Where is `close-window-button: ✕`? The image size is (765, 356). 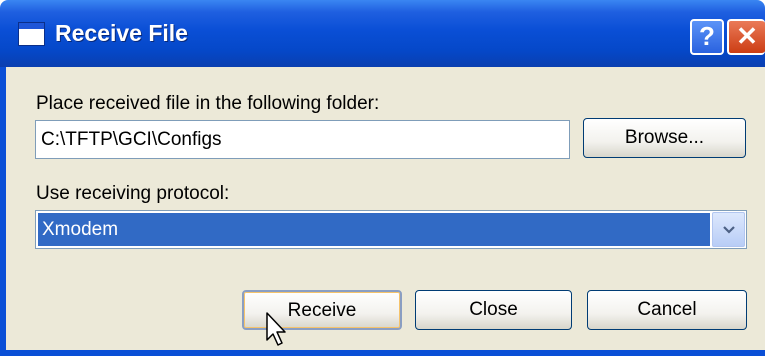 close-window-button: ✕ is located at coordinates (746, 37).